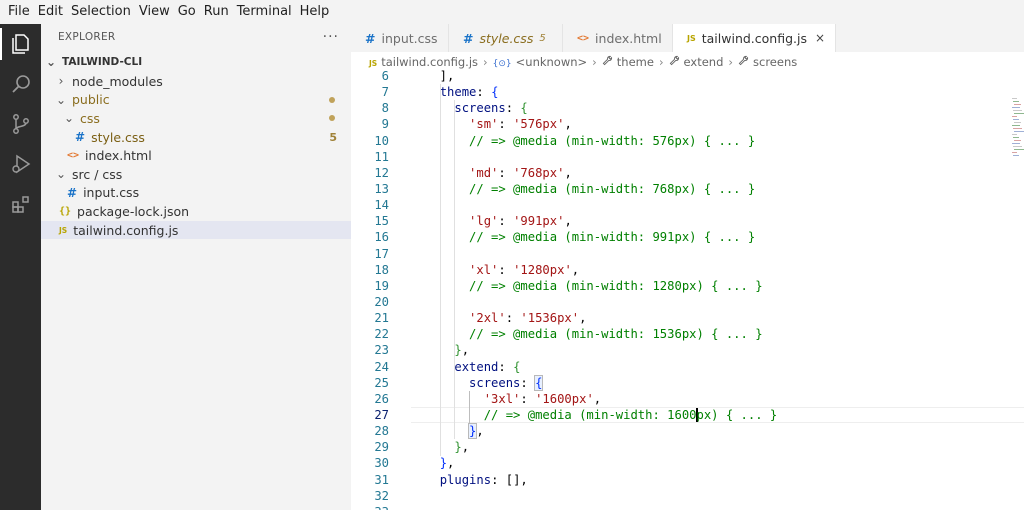 Image resolution: width=1024 pixels, height=510 pixels. What do you see at coordinates (332, 118) in the screenshot?
I see `modified-dot` at bounding box center [332, 118].